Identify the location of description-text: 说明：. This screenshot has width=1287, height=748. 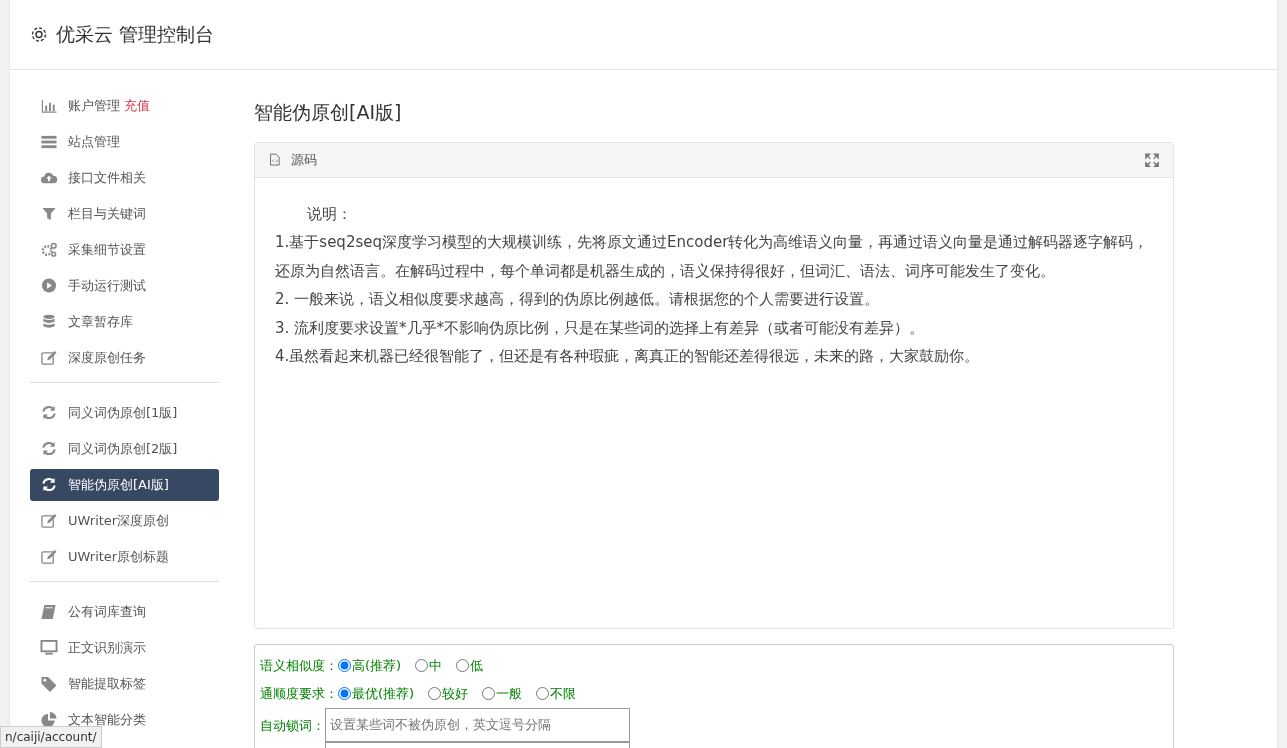
(329, 214).